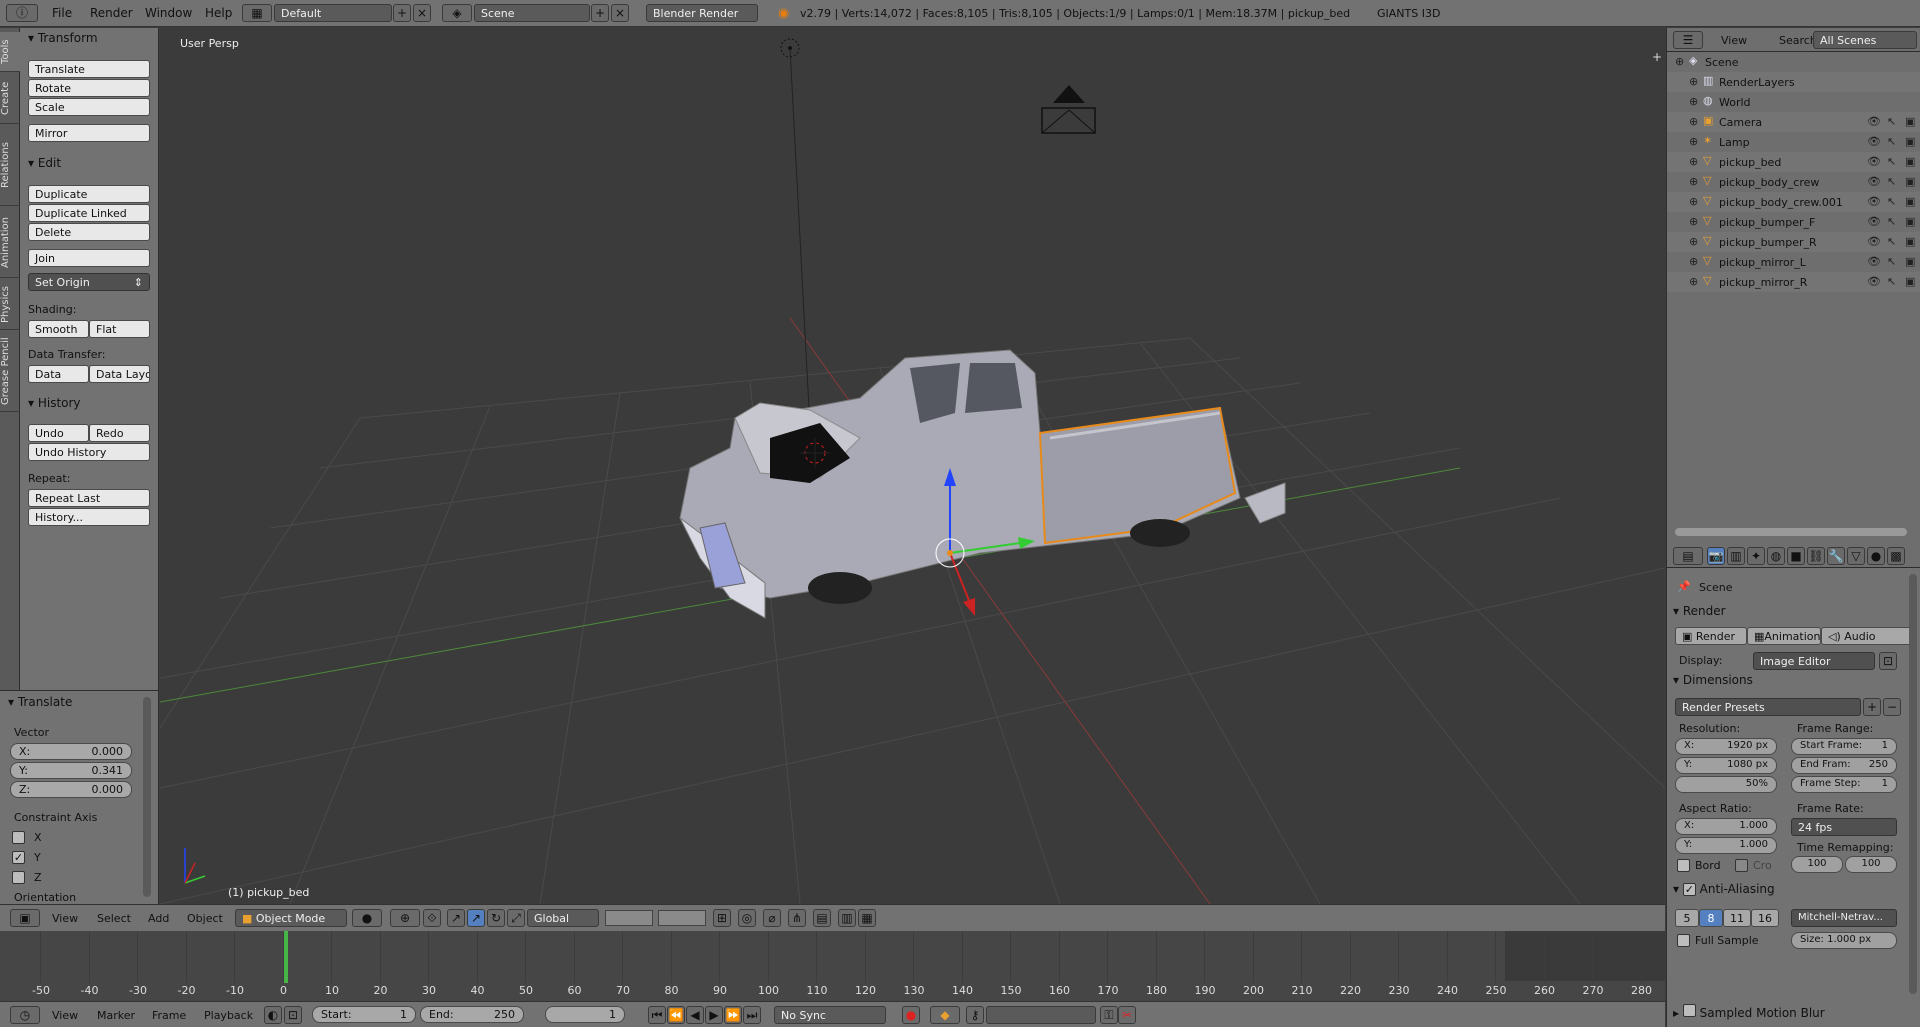  Describe the element at coordinates (63, 38) in the screenshot. I see `transform-panel-title: ▾ Transform` at that location.